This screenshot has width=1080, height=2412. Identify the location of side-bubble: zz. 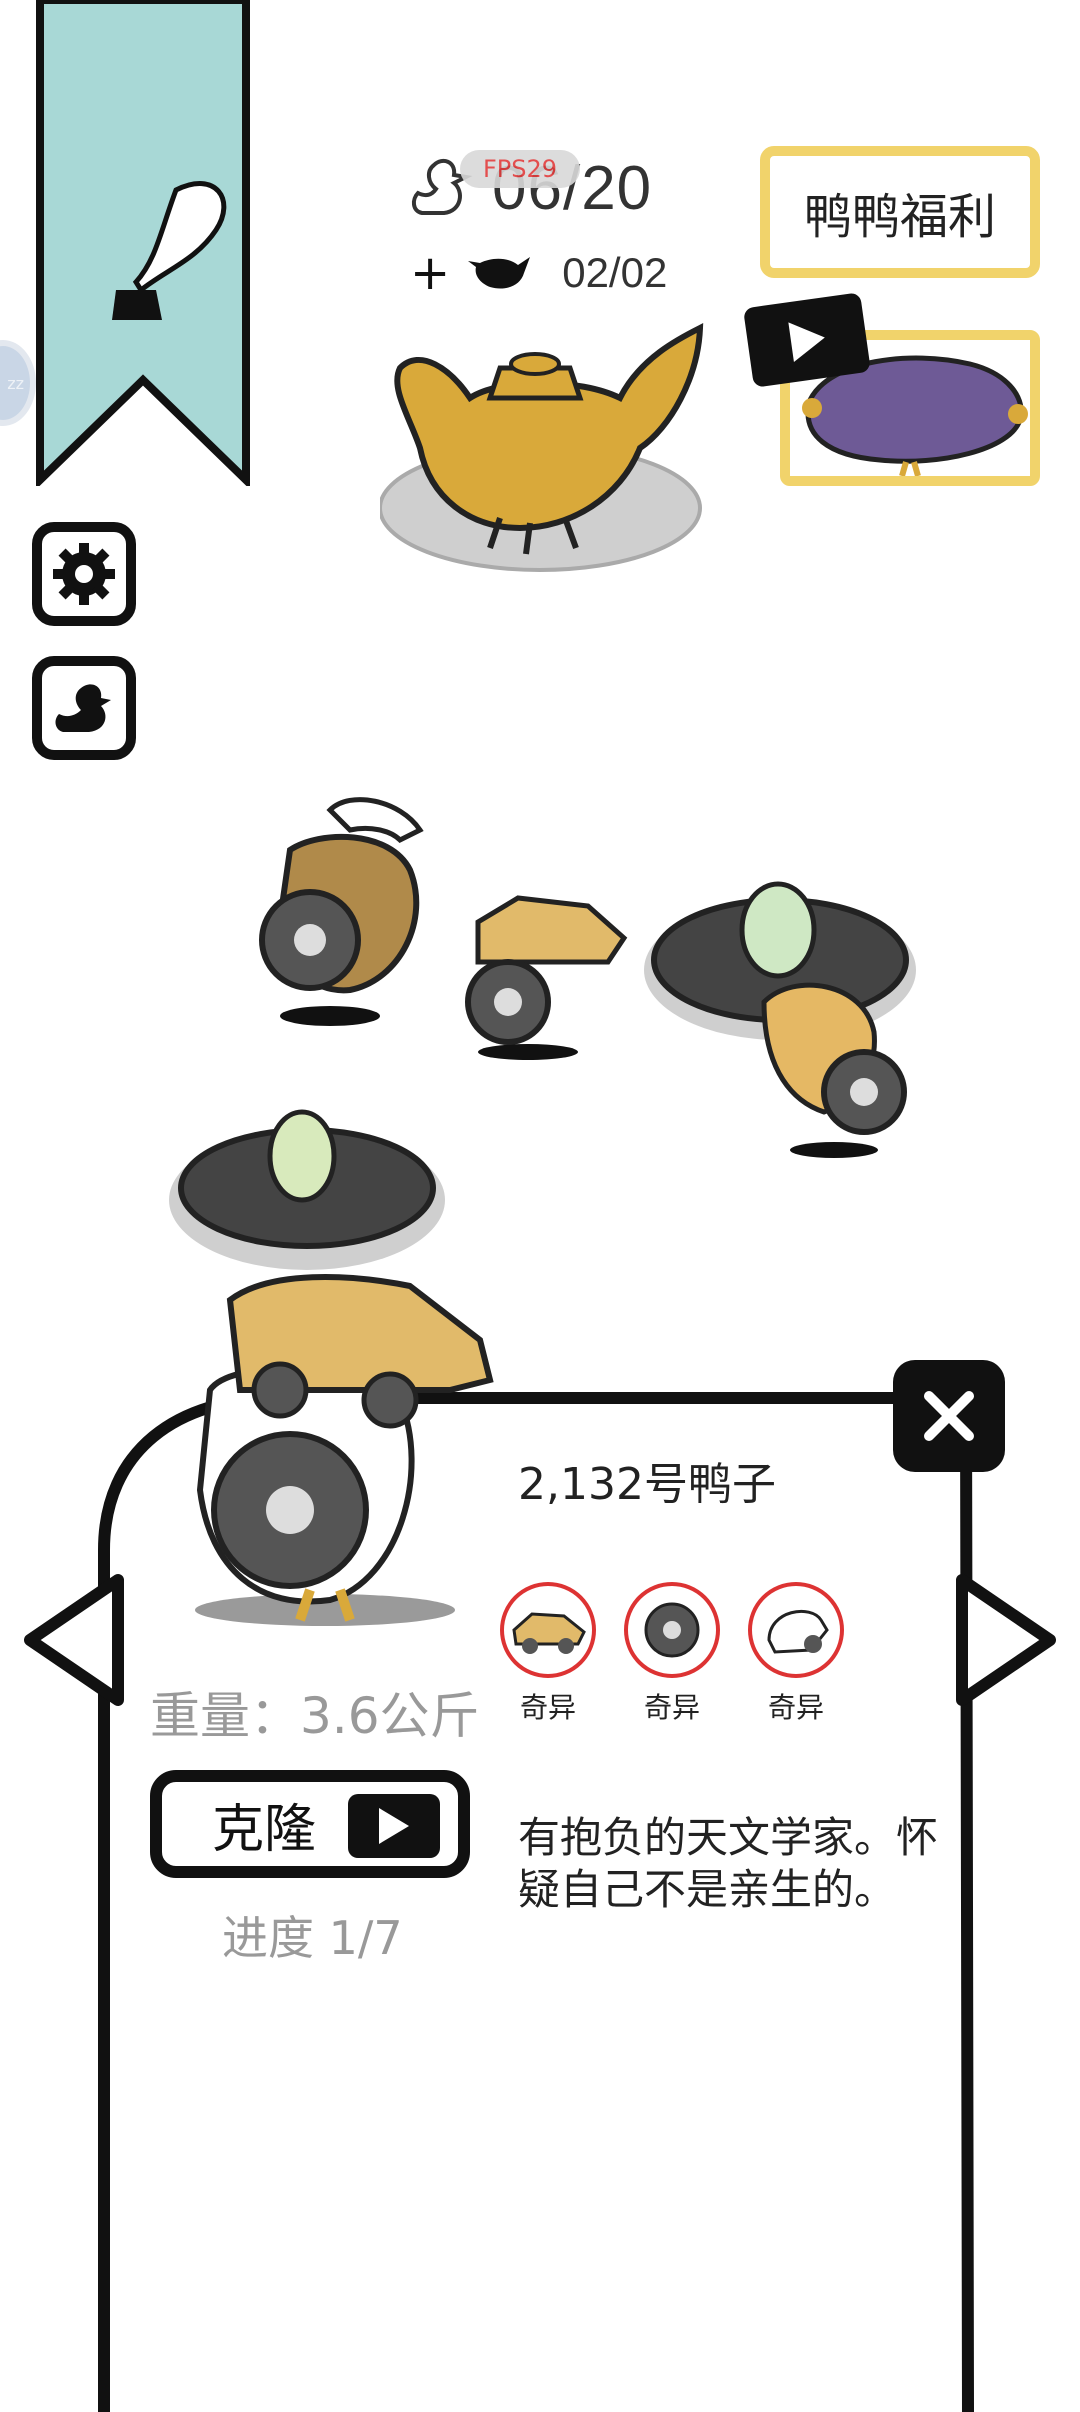
(18, 383).